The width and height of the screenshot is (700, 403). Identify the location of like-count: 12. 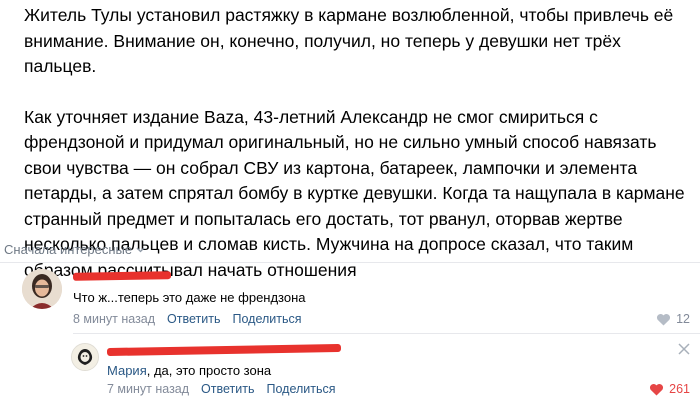
(683, 319).